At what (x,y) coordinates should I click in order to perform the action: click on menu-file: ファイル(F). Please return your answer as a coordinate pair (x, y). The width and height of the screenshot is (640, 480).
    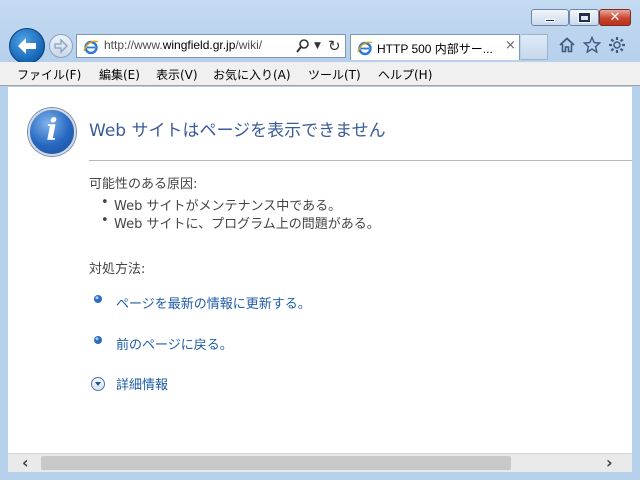
    Looking at the image, I should click on (49, 74).